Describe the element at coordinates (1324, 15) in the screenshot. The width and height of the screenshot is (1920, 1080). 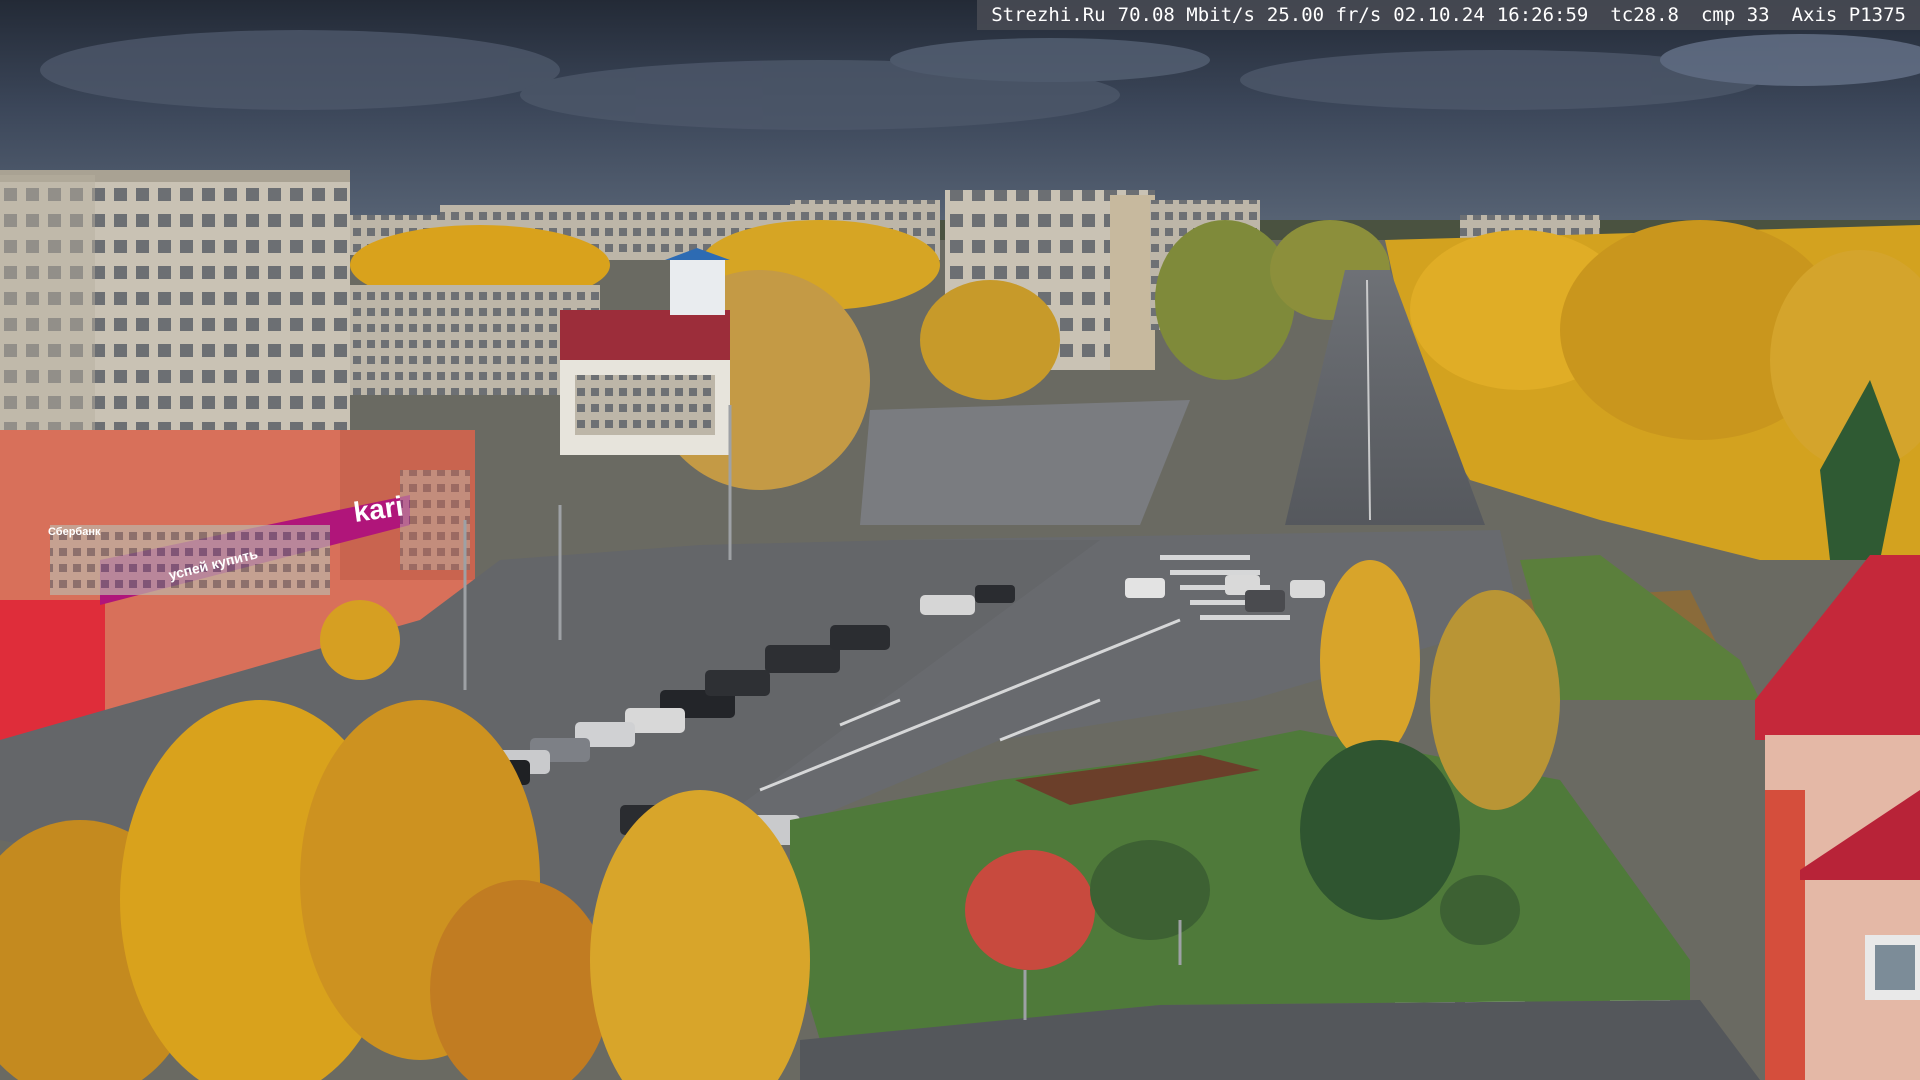
I see `overlay-framerate: 25.00 fr/s` at that location.